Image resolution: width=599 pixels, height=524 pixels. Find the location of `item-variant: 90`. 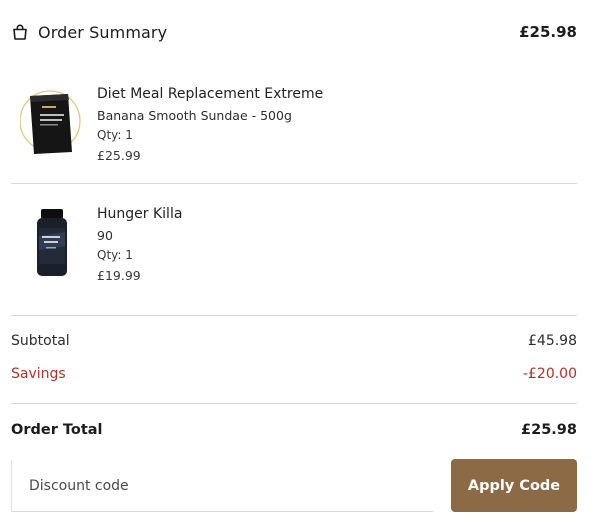

item-variant: 90 is located at coordinates (105, 235).